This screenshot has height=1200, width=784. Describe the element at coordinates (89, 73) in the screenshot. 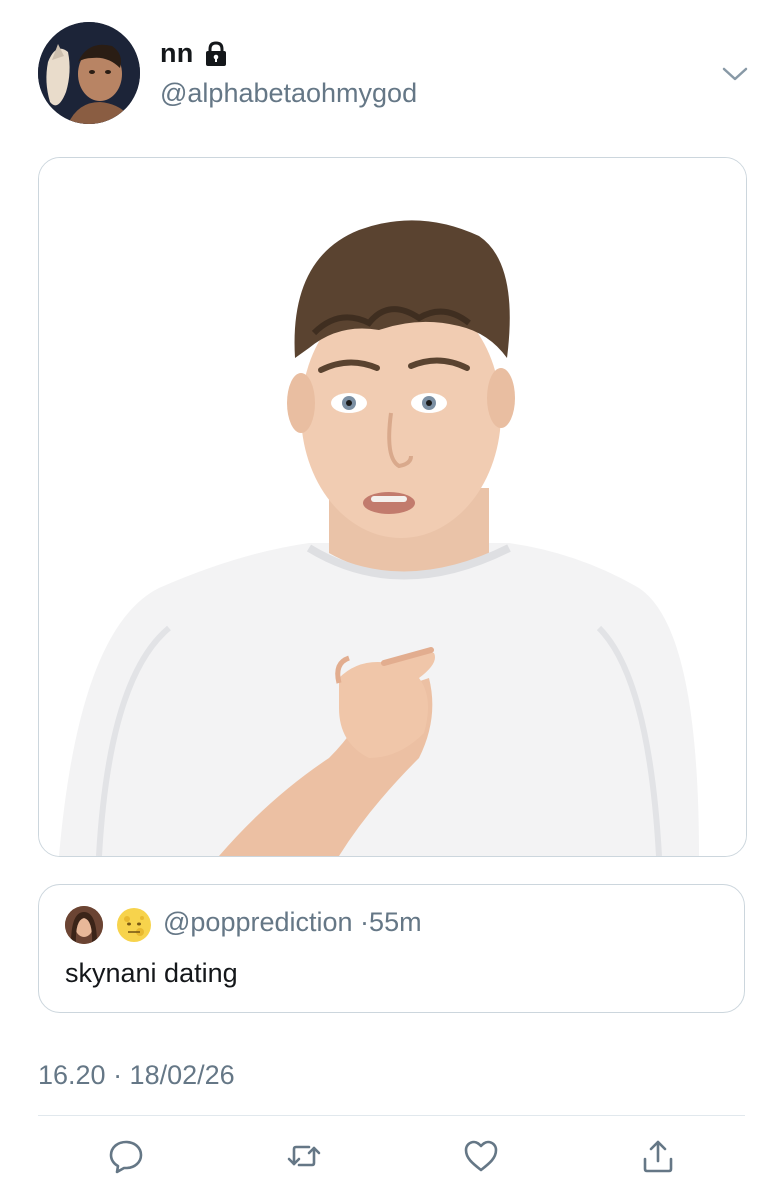

I see `user-avatar` at that location.